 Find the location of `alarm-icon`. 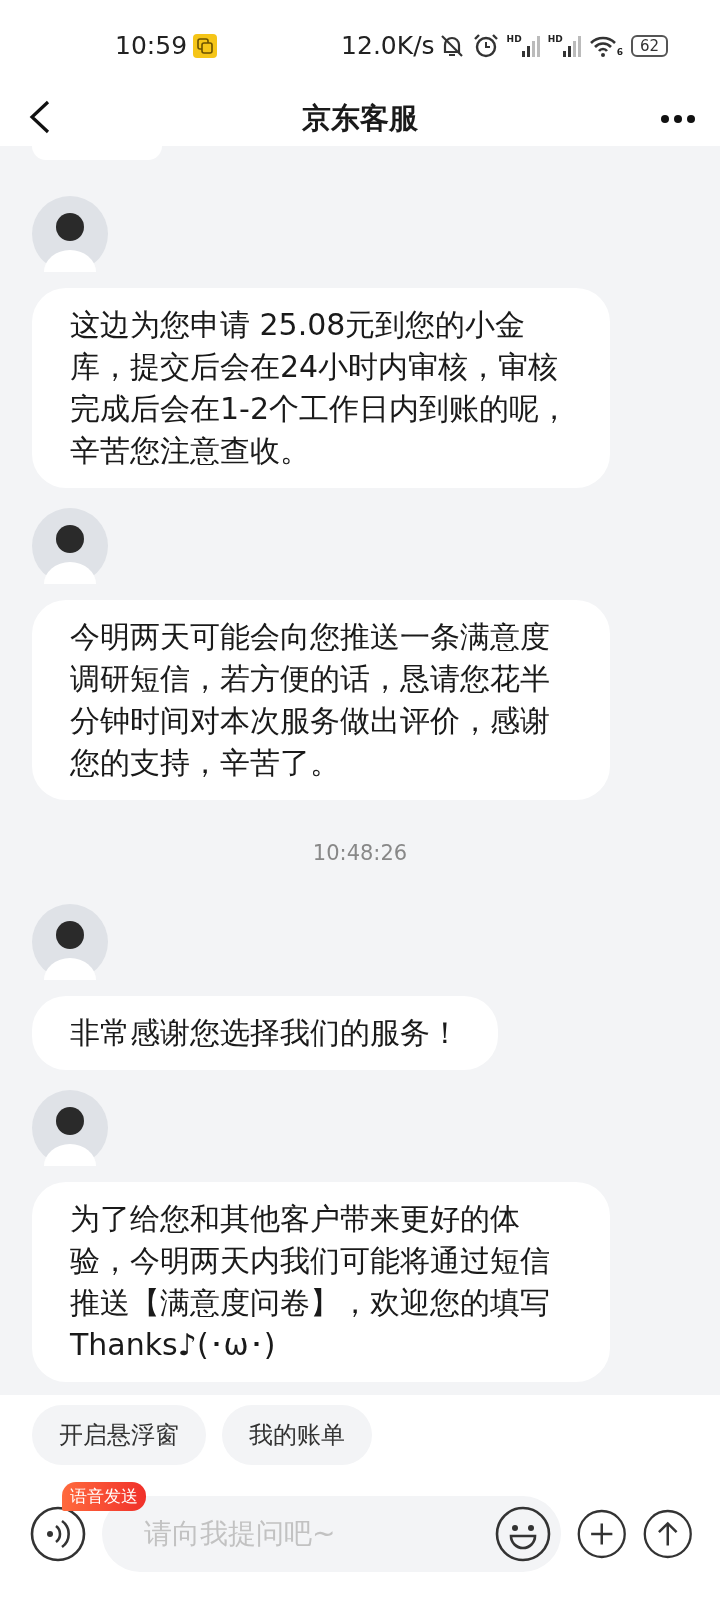

alarm-icon is located at coordinates (485, 46).